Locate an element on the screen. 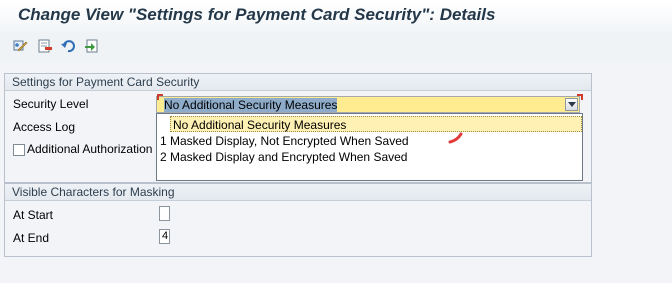  at-start-label: At Start is located at coordinates (33, 215).